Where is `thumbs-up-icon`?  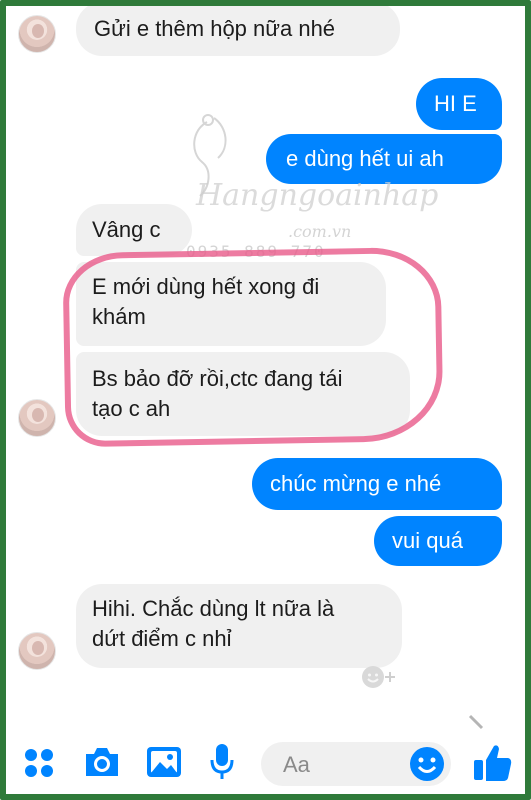
thumbs-up-icon is located at coordinates (492, 762).